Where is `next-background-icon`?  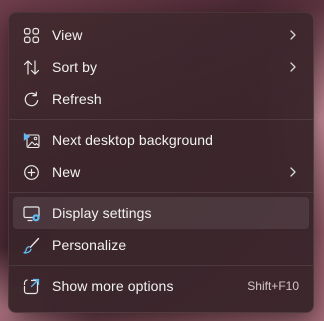
next-background-icon is located at coordinates (31, 140).